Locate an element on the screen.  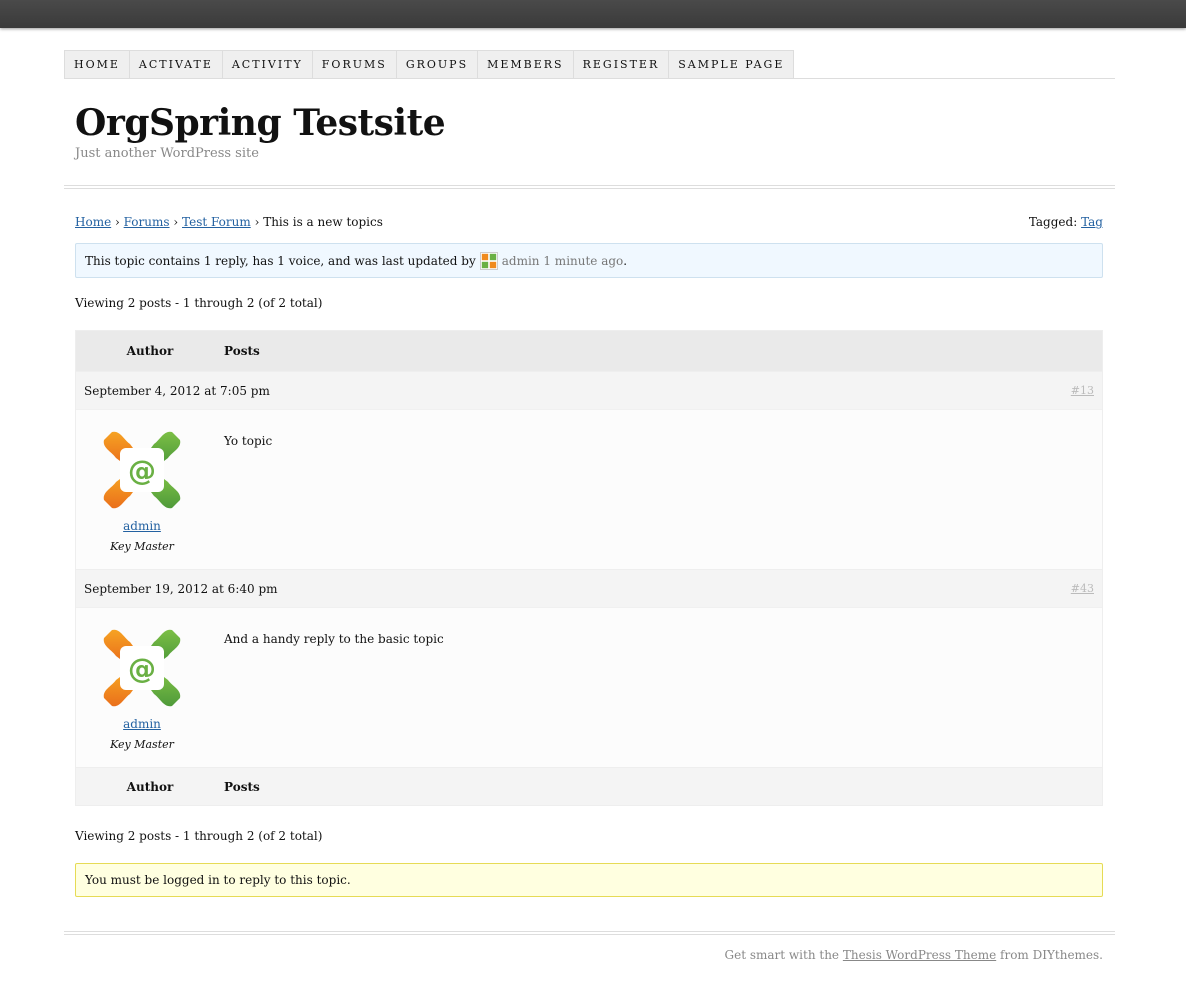
admin-mini-avatar-icon is located at coordinates (488, 260).